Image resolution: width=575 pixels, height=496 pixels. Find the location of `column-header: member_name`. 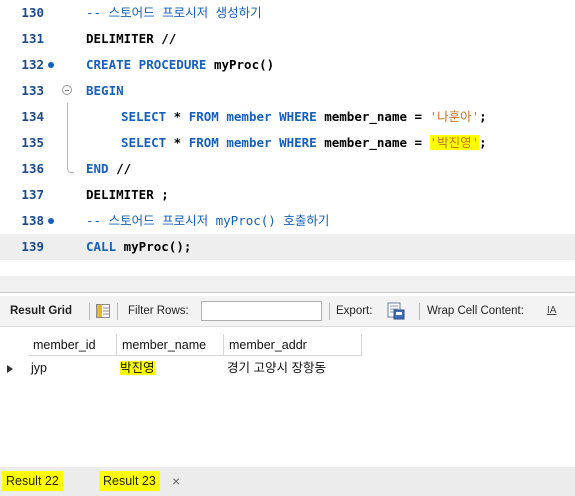

column-header: member_name is located at coordinates (170, 345).